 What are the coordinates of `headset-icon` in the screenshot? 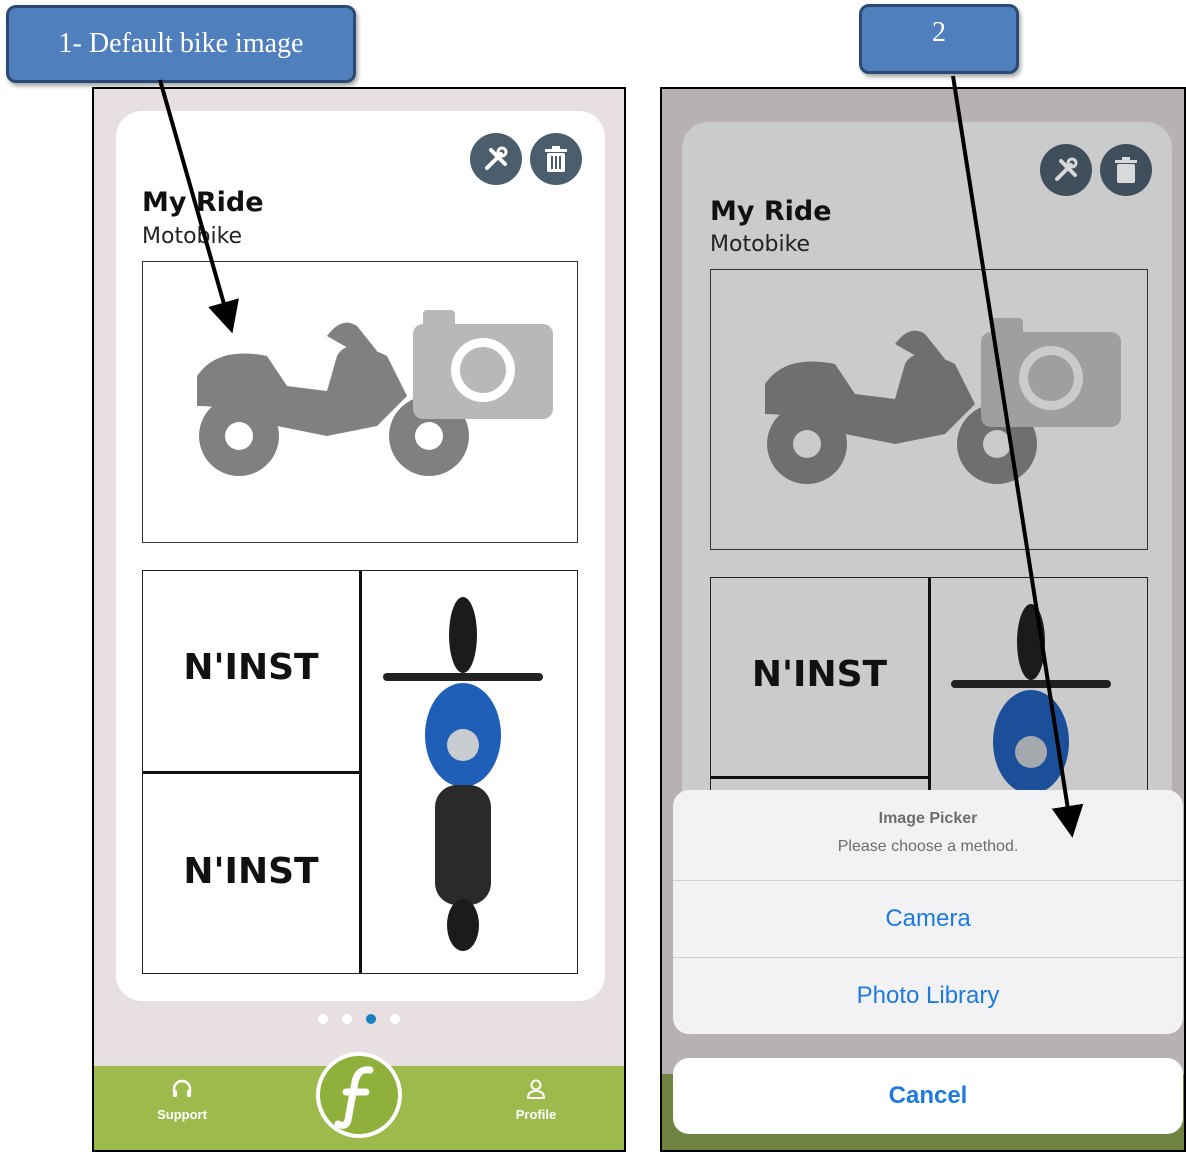 It's located at (182, 1088).